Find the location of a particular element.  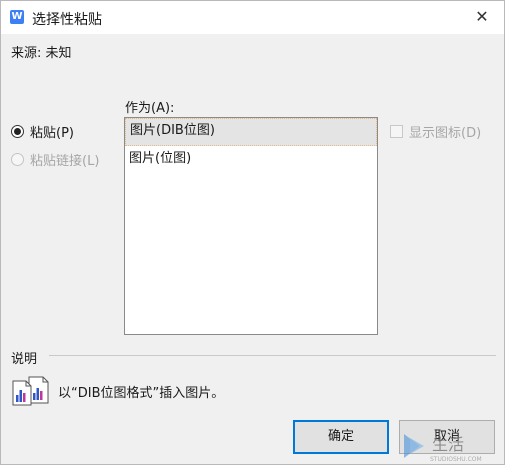

picture-document-icon is located at coordinates (30, 391).